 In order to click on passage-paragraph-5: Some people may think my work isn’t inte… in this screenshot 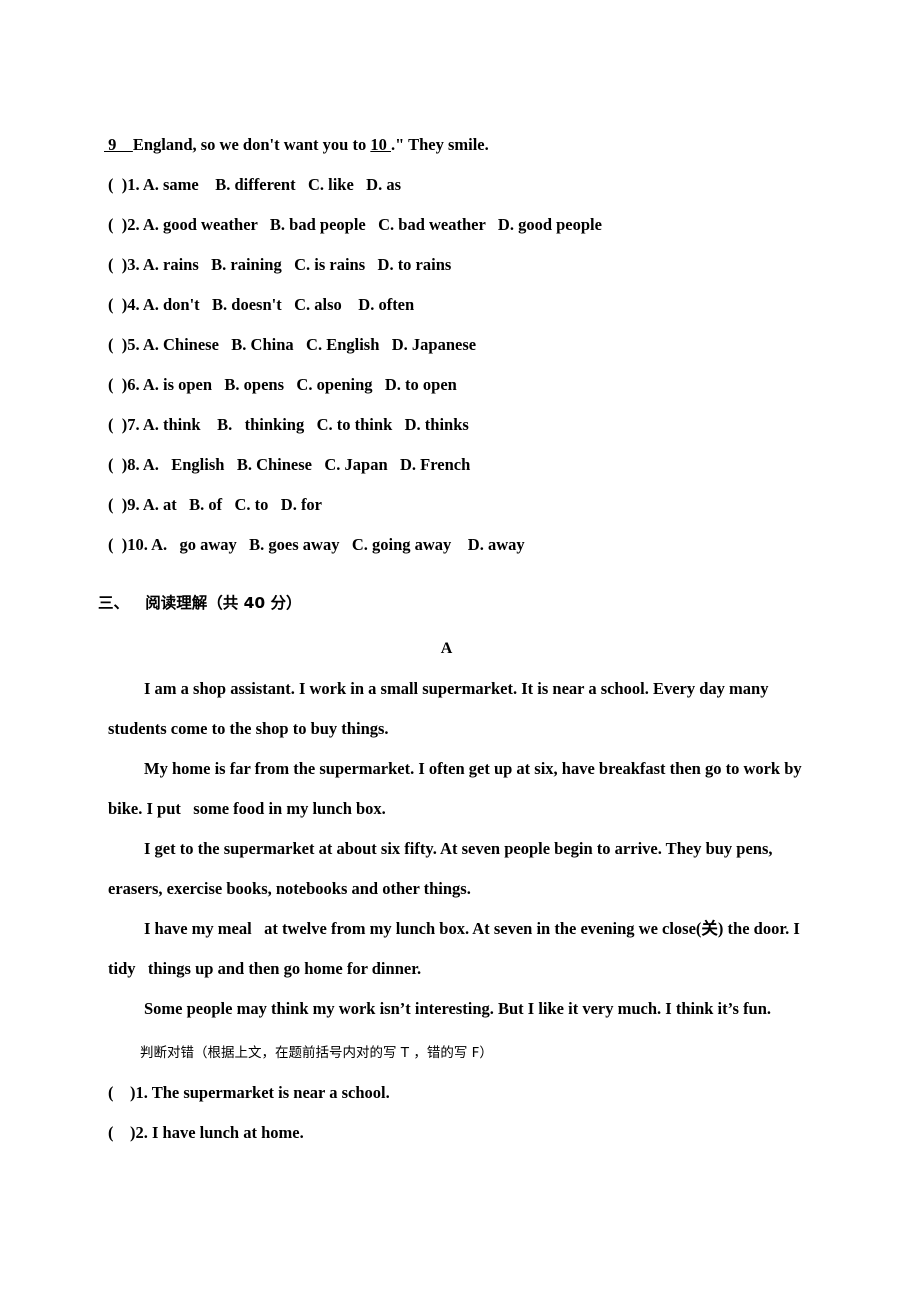, I will do `click(458, 1008)`.